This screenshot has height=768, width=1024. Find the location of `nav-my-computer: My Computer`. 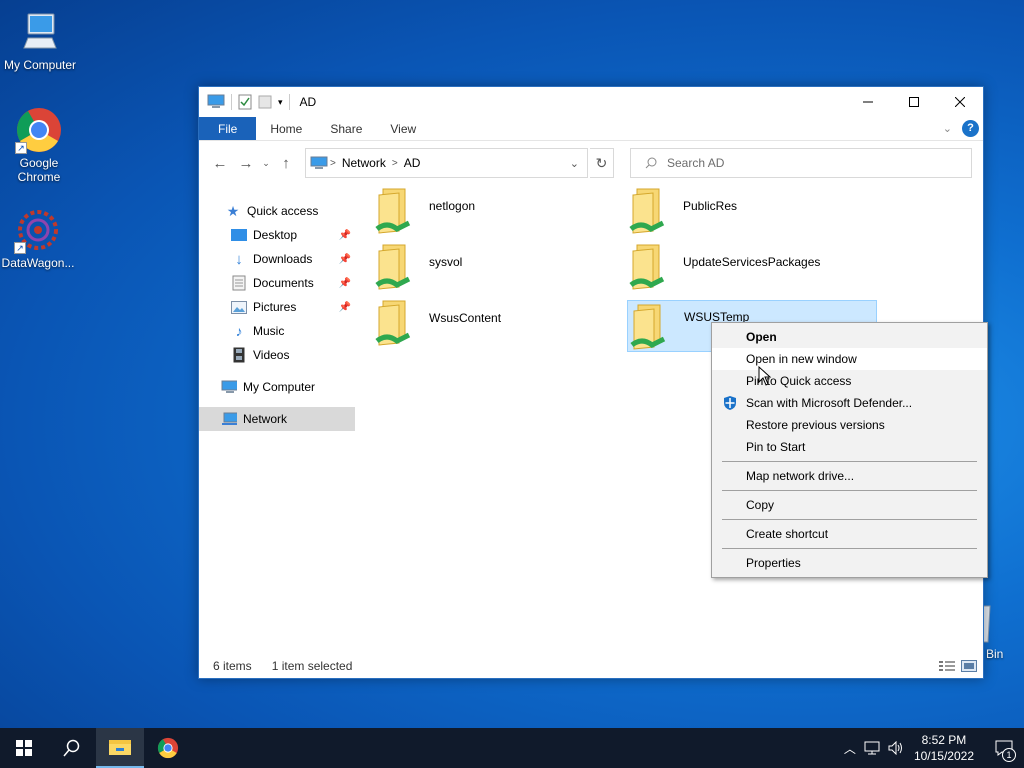

nav-my-computer: My Computer is located at coordinates (277, 387).